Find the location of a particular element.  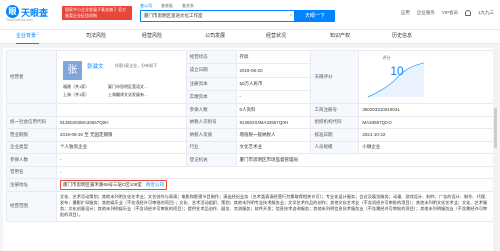

term-value: 2019-08-20 至 无固定期限 is located at coordinates (121, 135).